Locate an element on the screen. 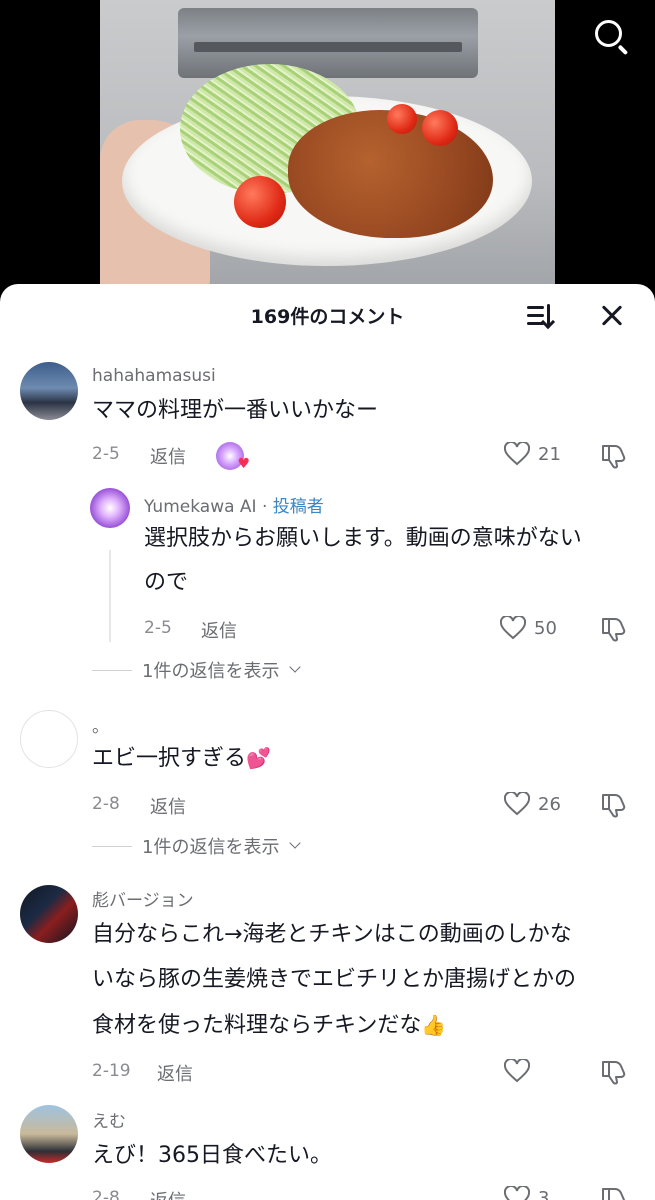 The image size is (655, 1200). creator-liked-badge: ♥ is located at coordinates (233, 457).